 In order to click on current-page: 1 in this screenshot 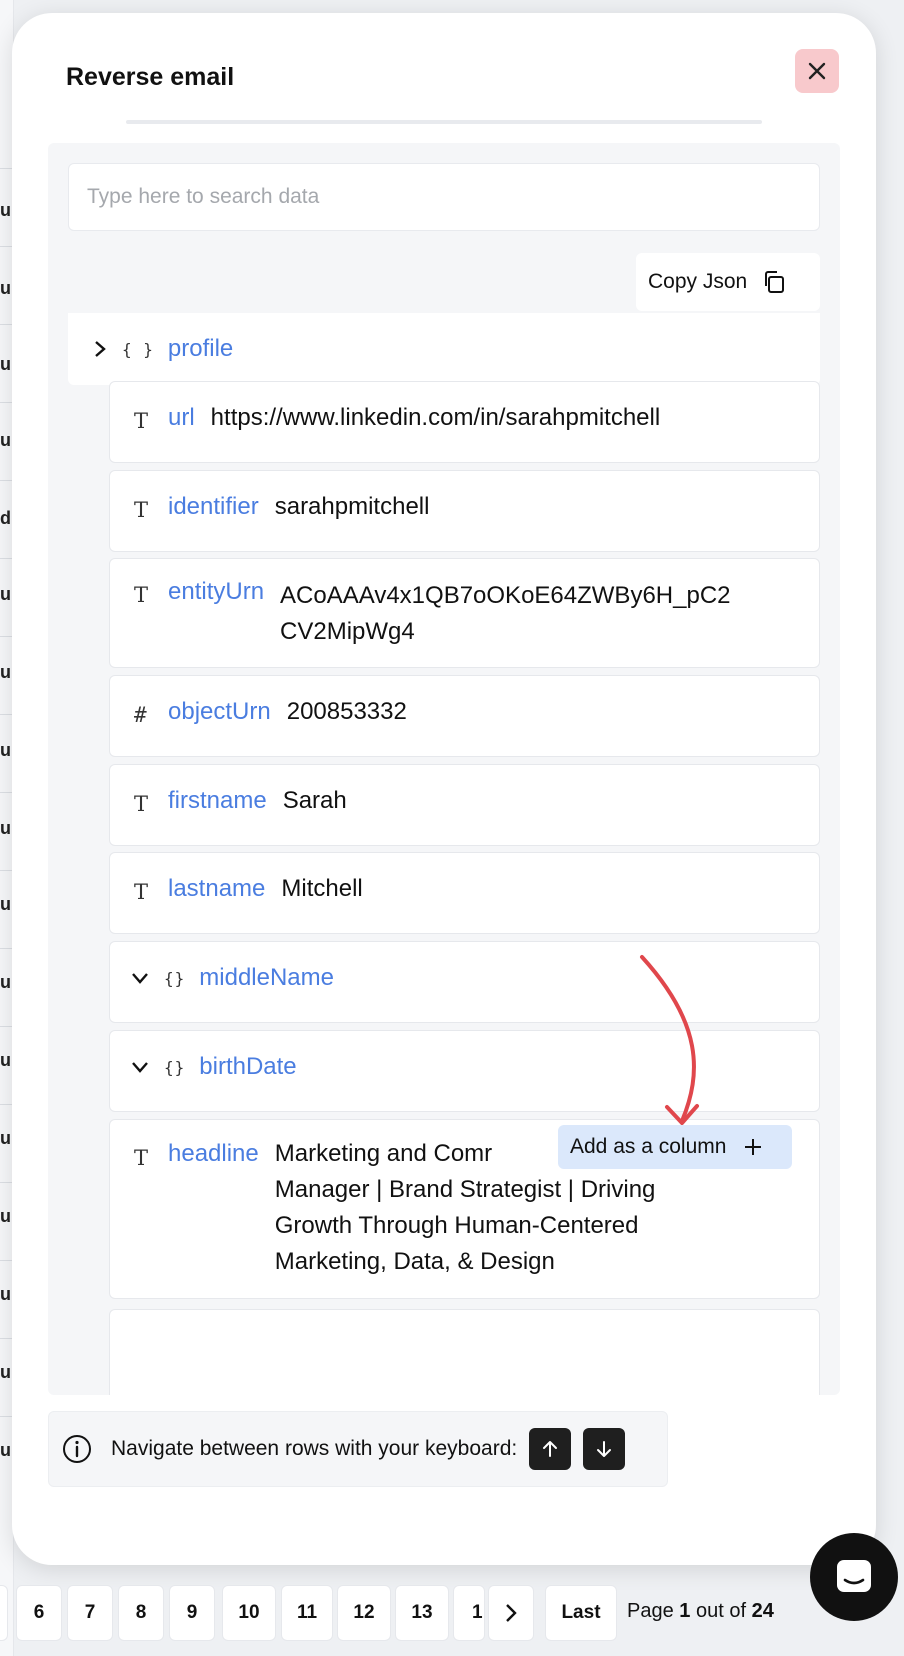, I will do `click(685, 1611)`.